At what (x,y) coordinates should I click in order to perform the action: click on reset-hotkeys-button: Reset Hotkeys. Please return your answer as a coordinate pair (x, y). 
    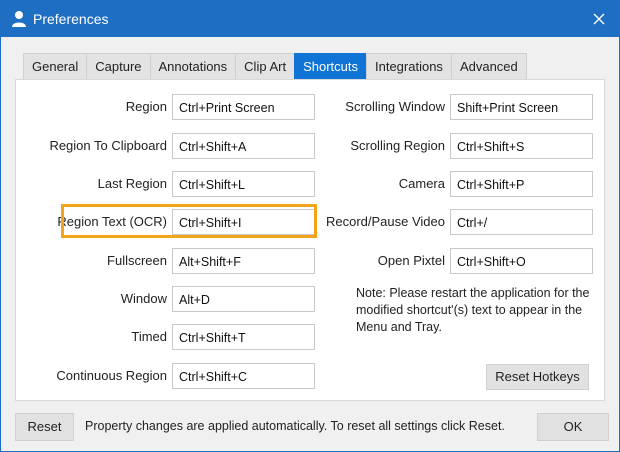
    Looking at the image, I should click on (537, 377).